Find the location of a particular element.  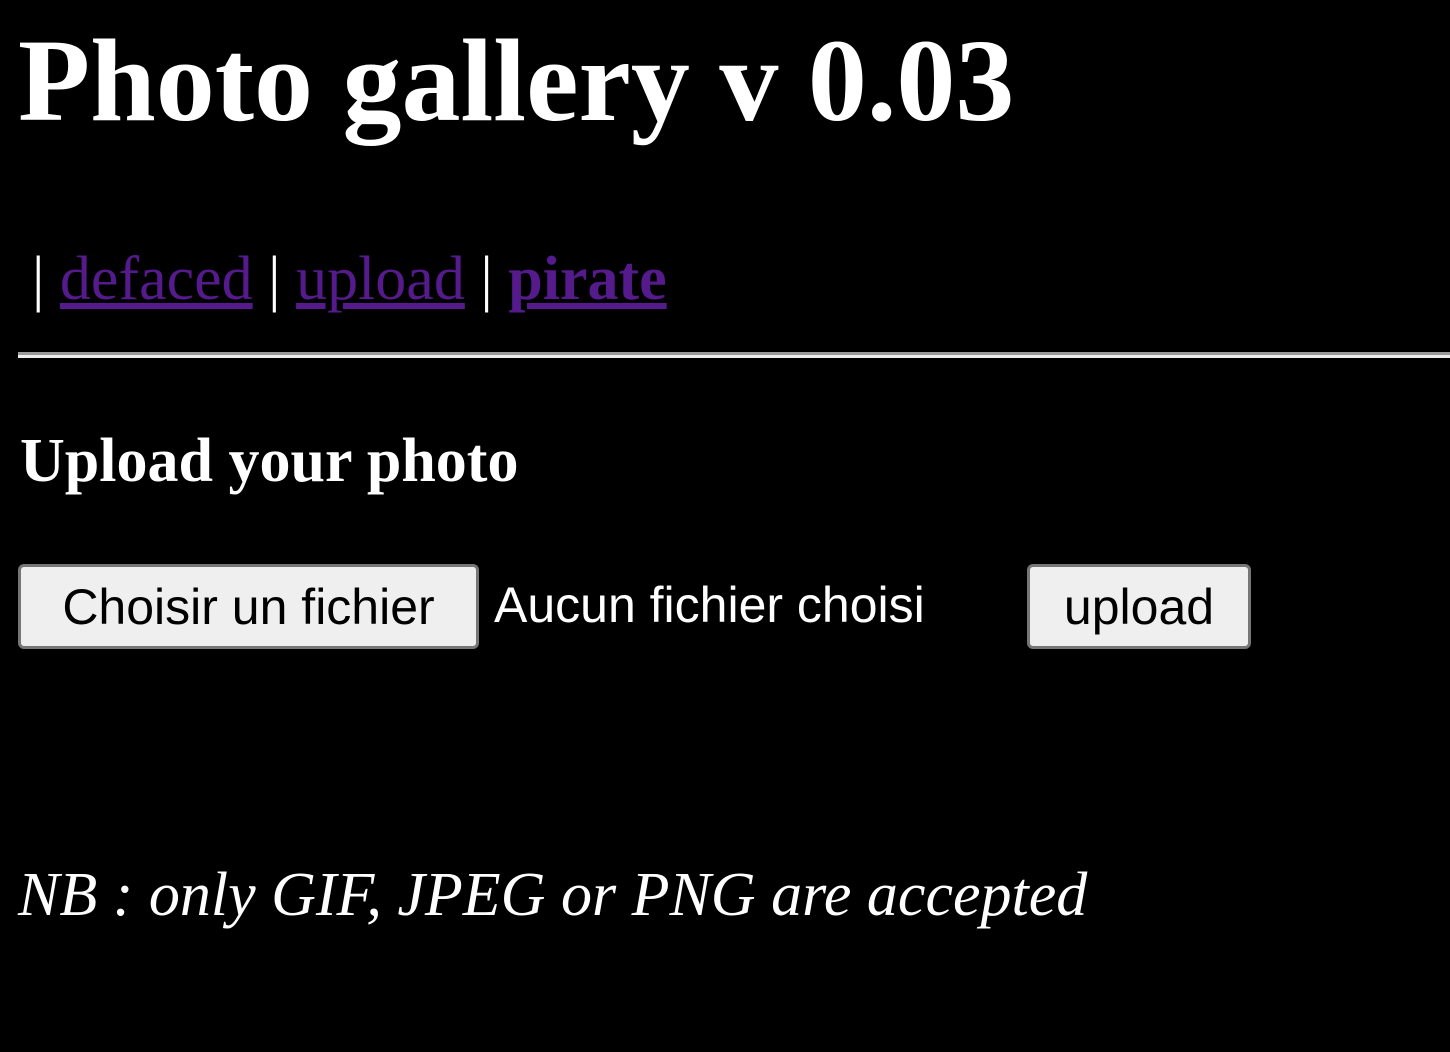

nav-bar: | defaced | upload | pirate is located at coordinates (349, 279).